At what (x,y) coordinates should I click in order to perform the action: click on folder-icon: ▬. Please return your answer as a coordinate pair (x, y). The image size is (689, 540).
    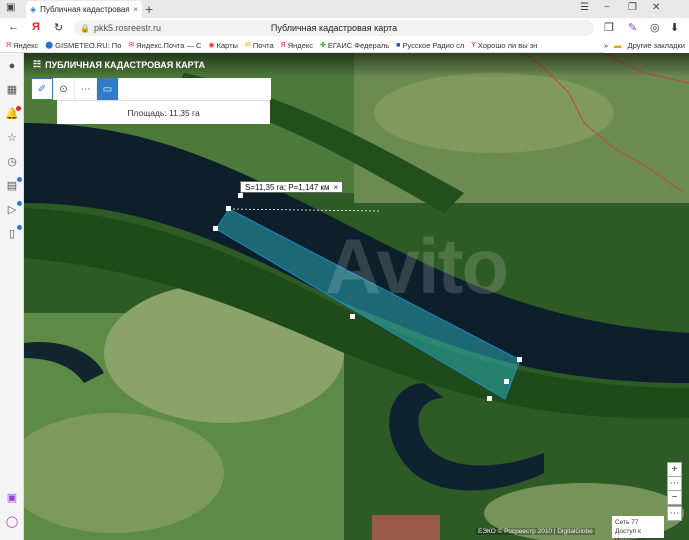
    Looking at the image, I should click on (618, 45).